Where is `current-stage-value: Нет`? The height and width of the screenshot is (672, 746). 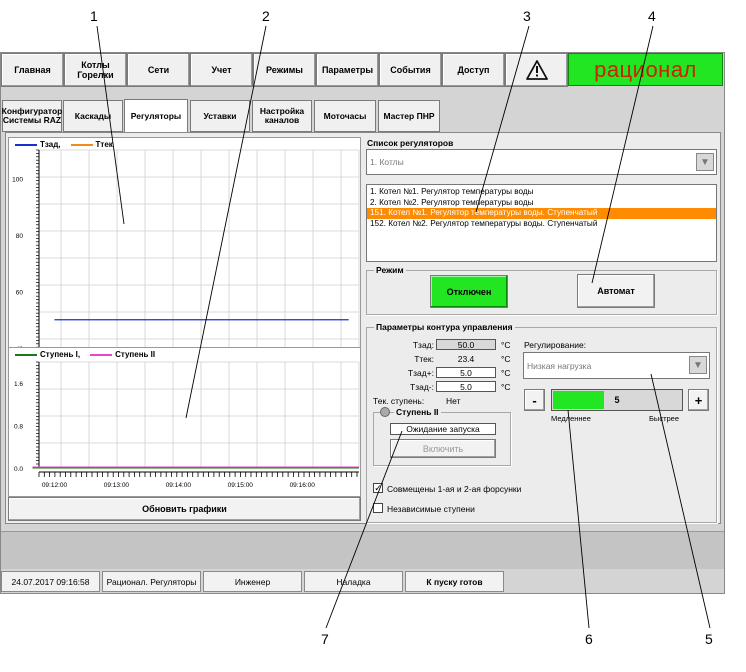
current-stage-value: Нет is located at coordinates (453, 401).